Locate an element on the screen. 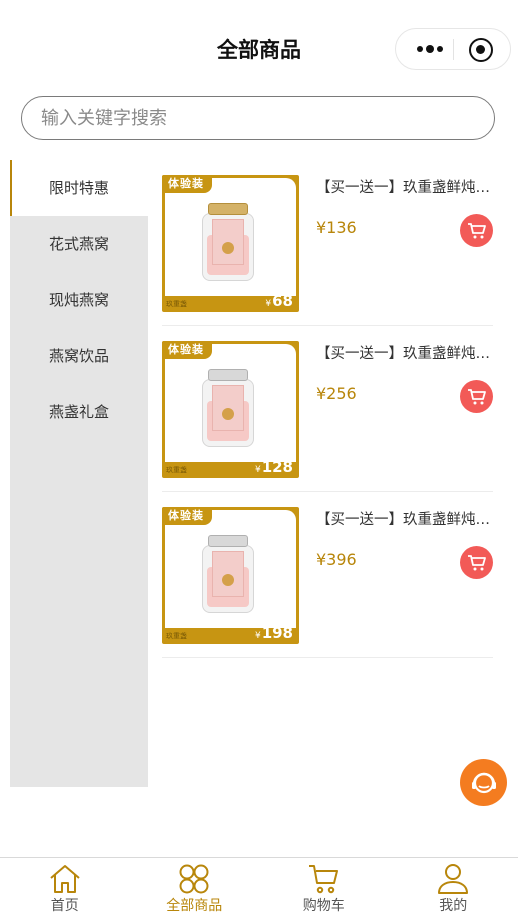 The width and height of the screenshot is (518, 920). sidebar-item-limited-offer: 限时特惠 is located at coordinates (79, 188).